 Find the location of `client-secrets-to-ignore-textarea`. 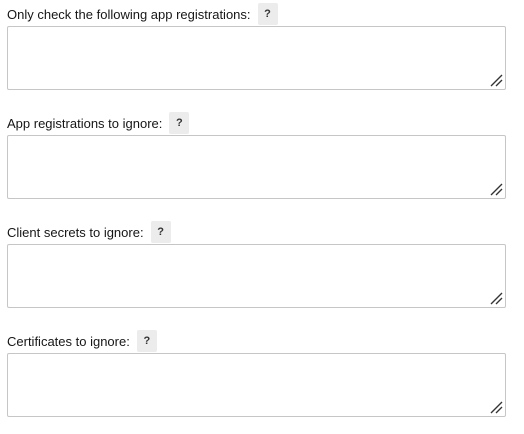

client-secrets-to-ignore-textarea is located at coordinates (256, 276).